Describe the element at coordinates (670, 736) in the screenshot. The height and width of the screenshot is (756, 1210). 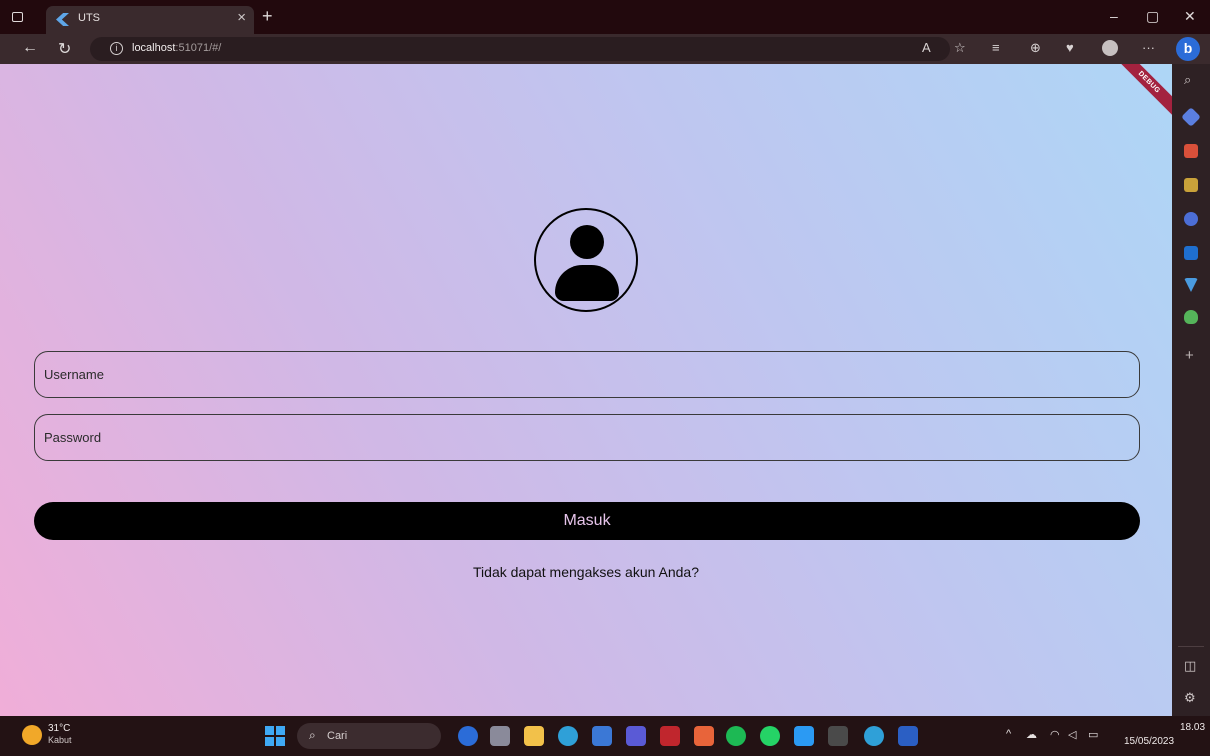
I see `mcafee-icon` at that location.